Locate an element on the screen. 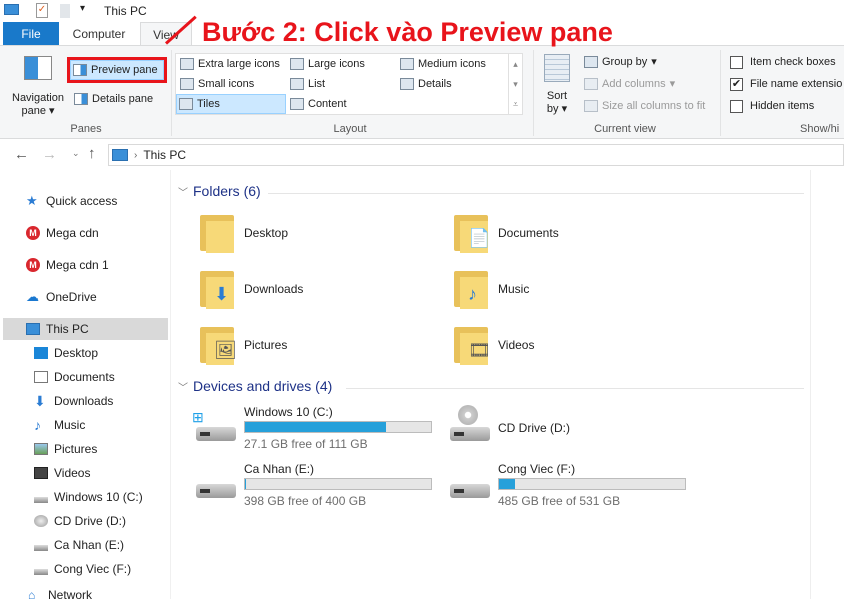 This screenshot has width=844, height=606. sidebar-item-label: Ca Nhan (E:) is located at coordinates (89, 545).